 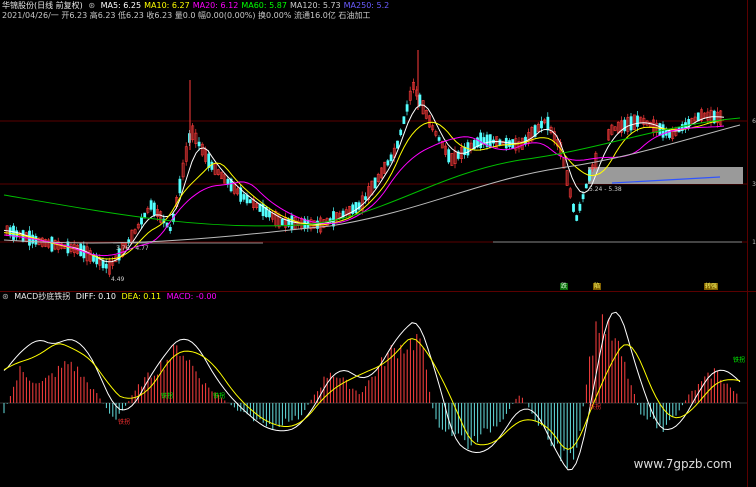 What do you see at coordinates (754, 184) in the screenshot?
I see `axis-label: 3` at bounding box center [754, 184].